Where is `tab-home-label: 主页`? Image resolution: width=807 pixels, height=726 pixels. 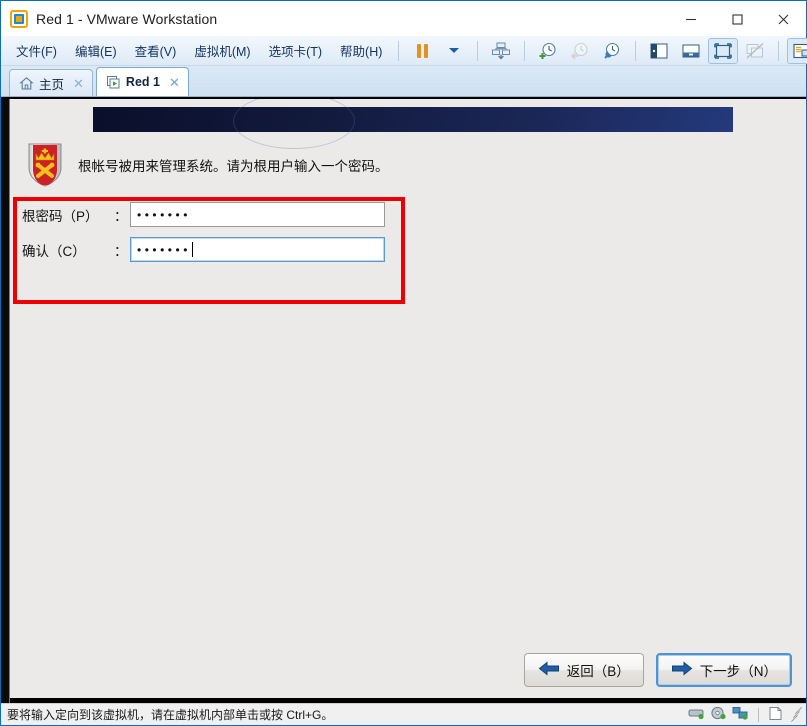 tab-home-label: 主页 is located at coordinates (52, 84).